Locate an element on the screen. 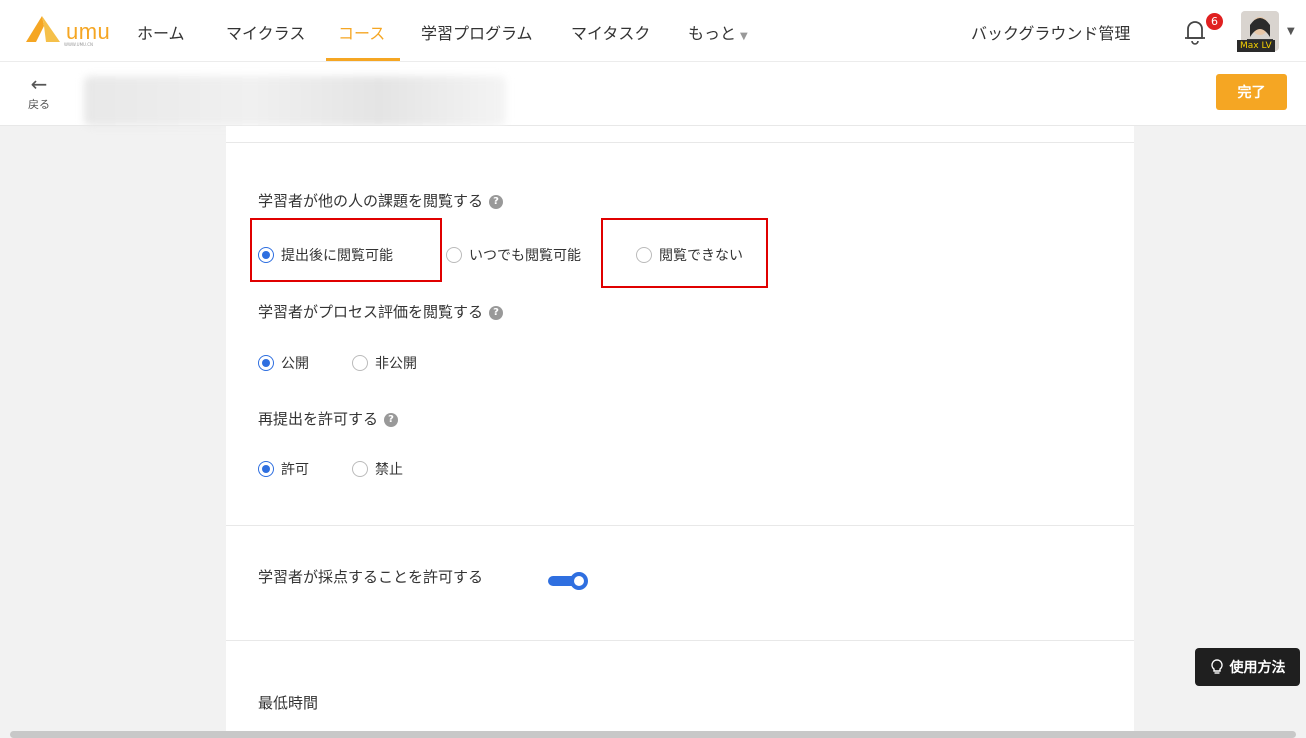 The height and width of the screenshot is (738, 1306). usage-help-button: 使用方法 is located at coordinates (1247, 667).